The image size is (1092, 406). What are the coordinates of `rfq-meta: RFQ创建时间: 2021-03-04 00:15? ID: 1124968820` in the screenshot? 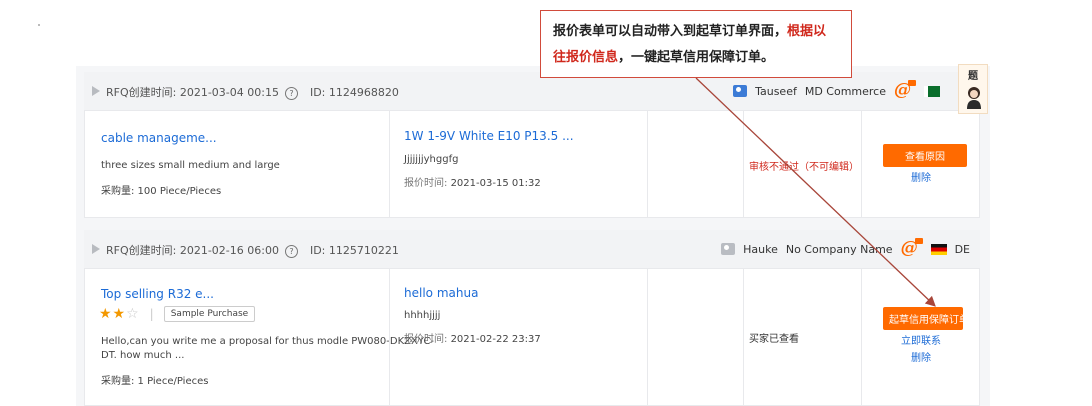 It's located at (252, 92).